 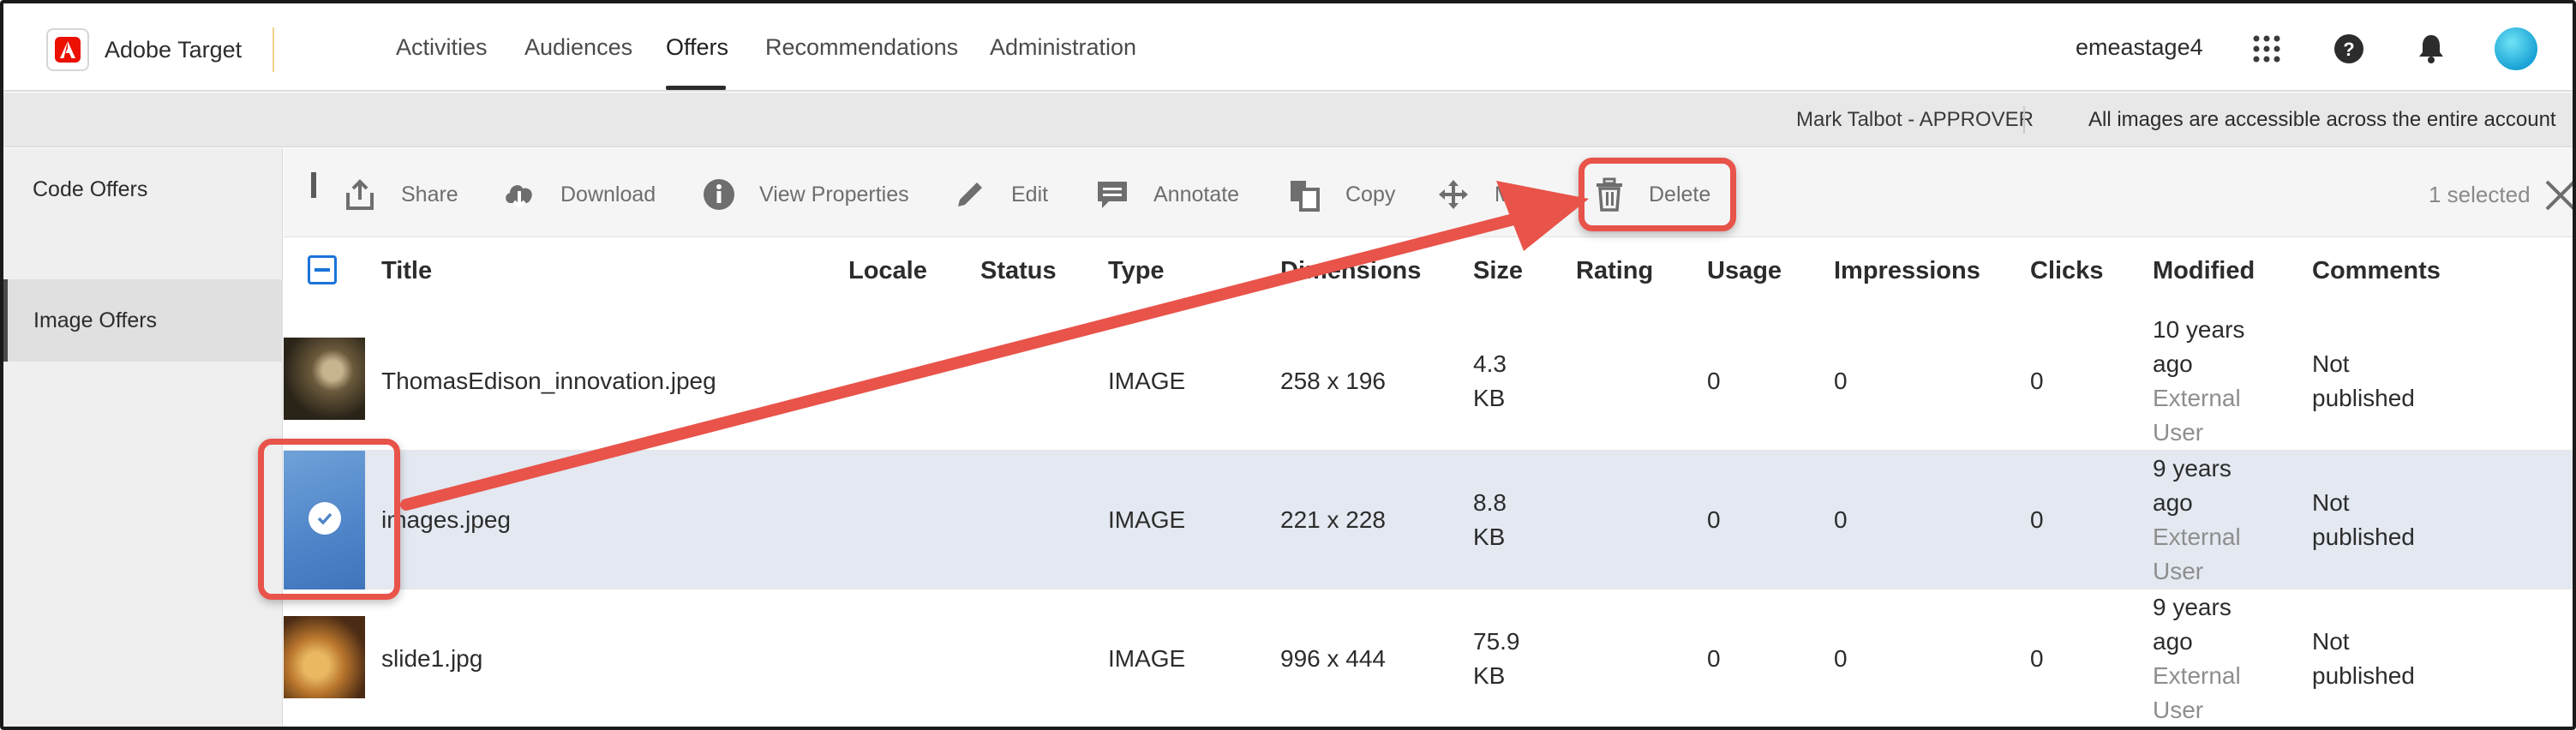 What do you see at coordinates (1453, 195) in the screenshot?
I see `move-icon` at bounding box center [1453, 195].